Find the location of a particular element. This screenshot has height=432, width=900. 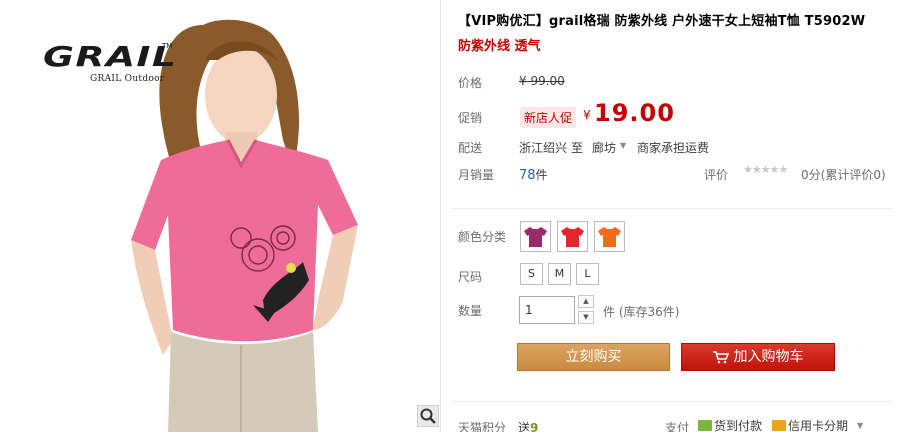

sales-count: 78 is located at coordinates (527, 175).